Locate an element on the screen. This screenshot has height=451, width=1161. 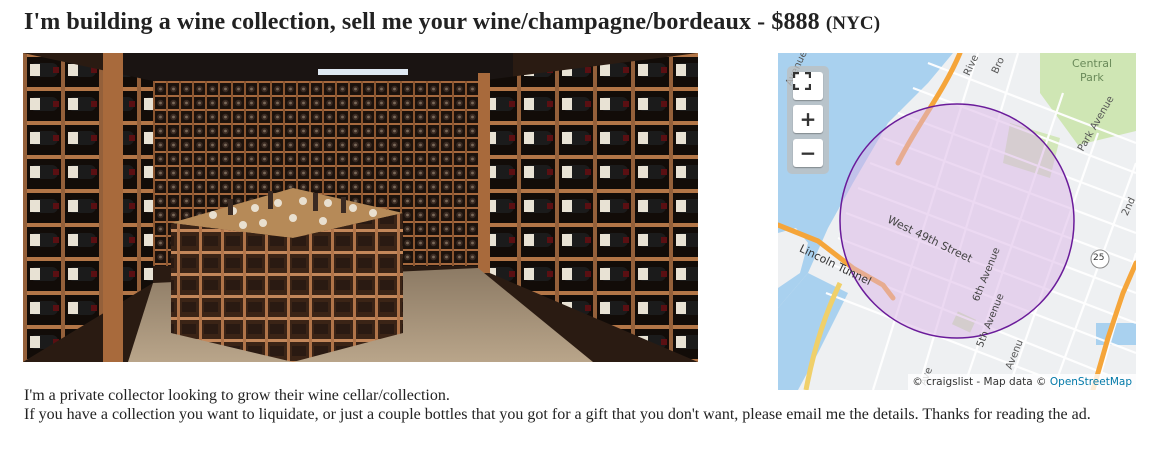
map-controls: + − is located at coordinates (808, 120).